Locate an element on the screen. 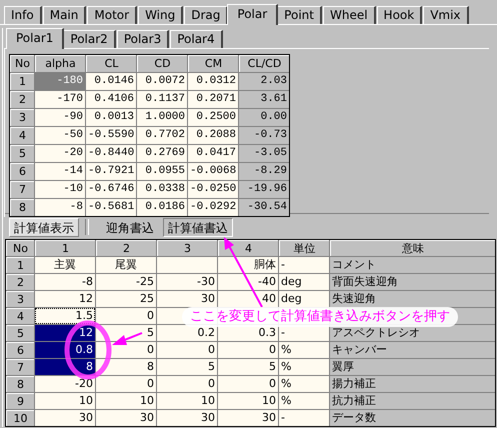 The height and width of the screenshot is (428, 497). table-cell: 0.00 is located at coordinates (264, 117).